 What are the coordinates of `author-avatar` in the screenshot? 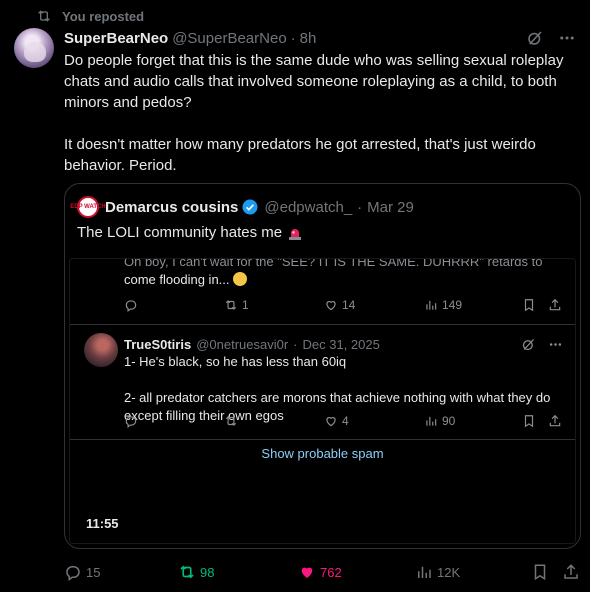 It's located at (34, 48).